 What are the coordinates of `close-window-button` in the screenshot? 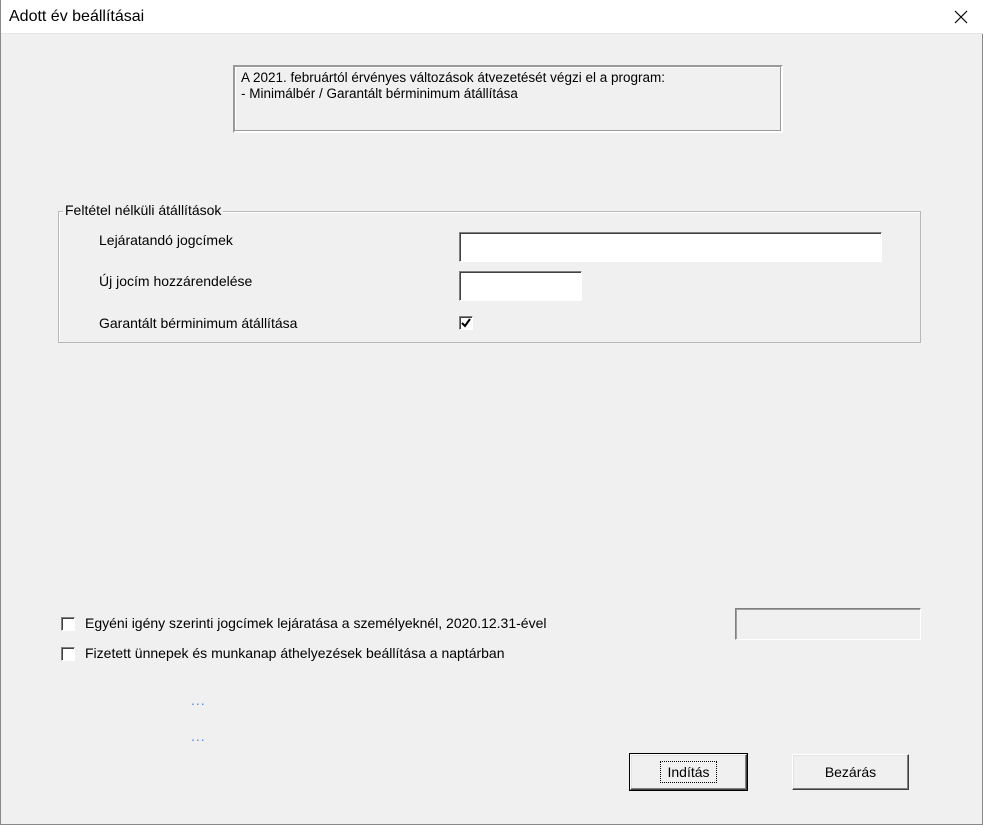 It's located at (960, 17).